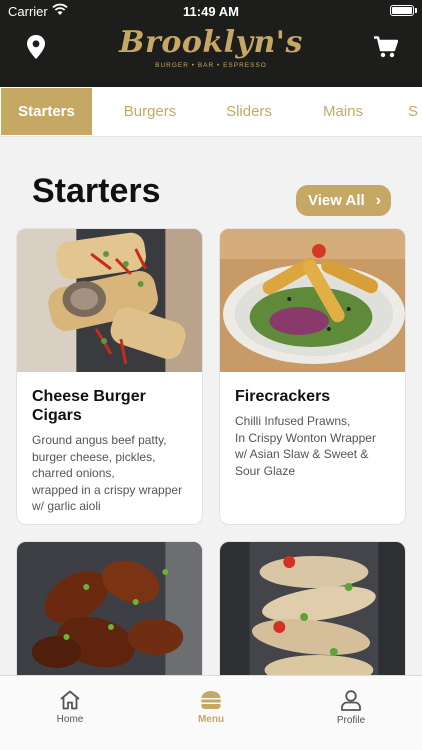  What do you see at coordinates (211, 700) in the screenshot?
I see `burger-icon` at bounding box center [211, 700].